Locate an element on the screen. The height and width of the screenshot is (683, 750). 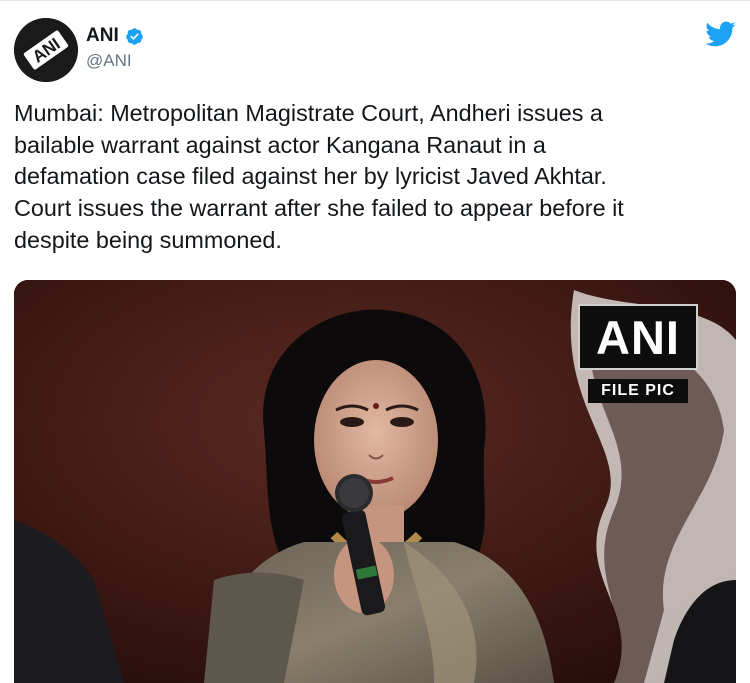
author-name: ANI is located at coordinates (102, 36).